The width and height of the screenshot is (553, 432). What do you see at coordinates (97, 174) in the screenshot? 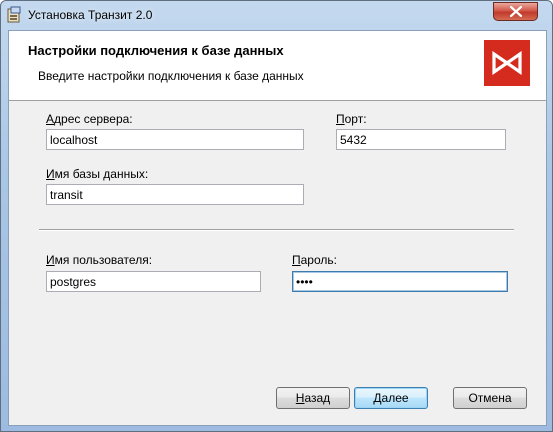
I see `database-name-label: Имя базы данных:` at bounding box center [97, 174].